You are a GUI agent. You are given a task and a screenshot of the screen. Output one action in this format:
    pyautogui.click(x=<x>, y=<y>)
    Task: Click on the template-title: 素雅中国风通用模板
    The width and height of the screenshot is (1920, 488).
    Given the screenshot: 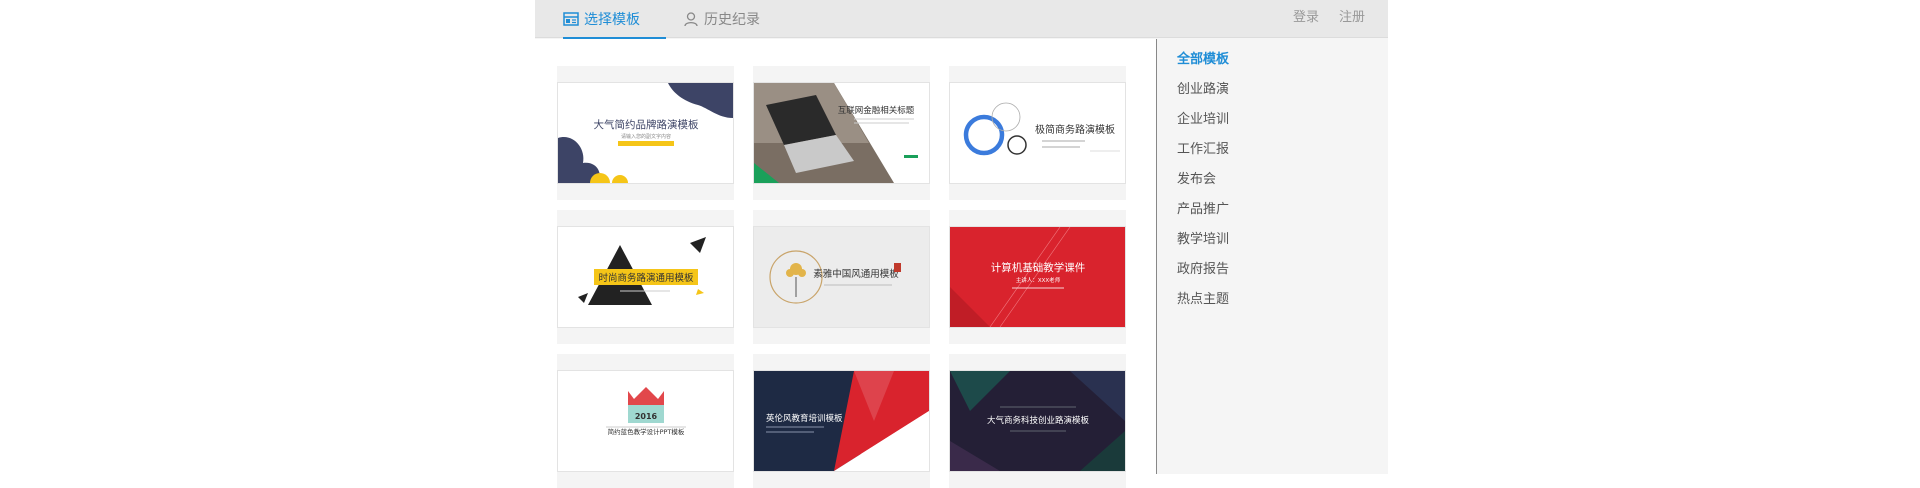 What is the action you would take?
    pyautogui.click(x=856, y=274)
    